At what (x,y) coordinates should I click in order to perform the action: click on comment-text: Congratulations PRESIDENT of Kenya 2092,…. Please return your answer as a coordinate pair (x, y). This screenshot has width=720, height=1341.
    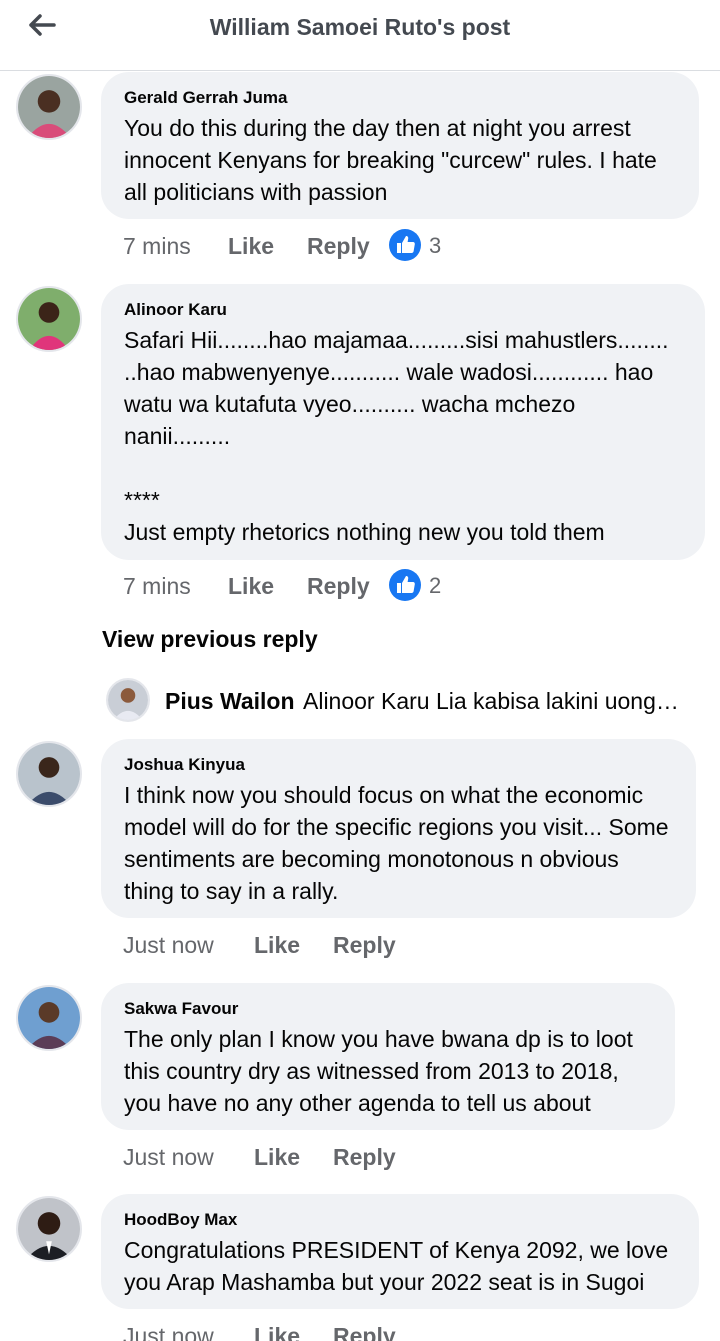
    Looking at the image, I should click on (396, 1266).